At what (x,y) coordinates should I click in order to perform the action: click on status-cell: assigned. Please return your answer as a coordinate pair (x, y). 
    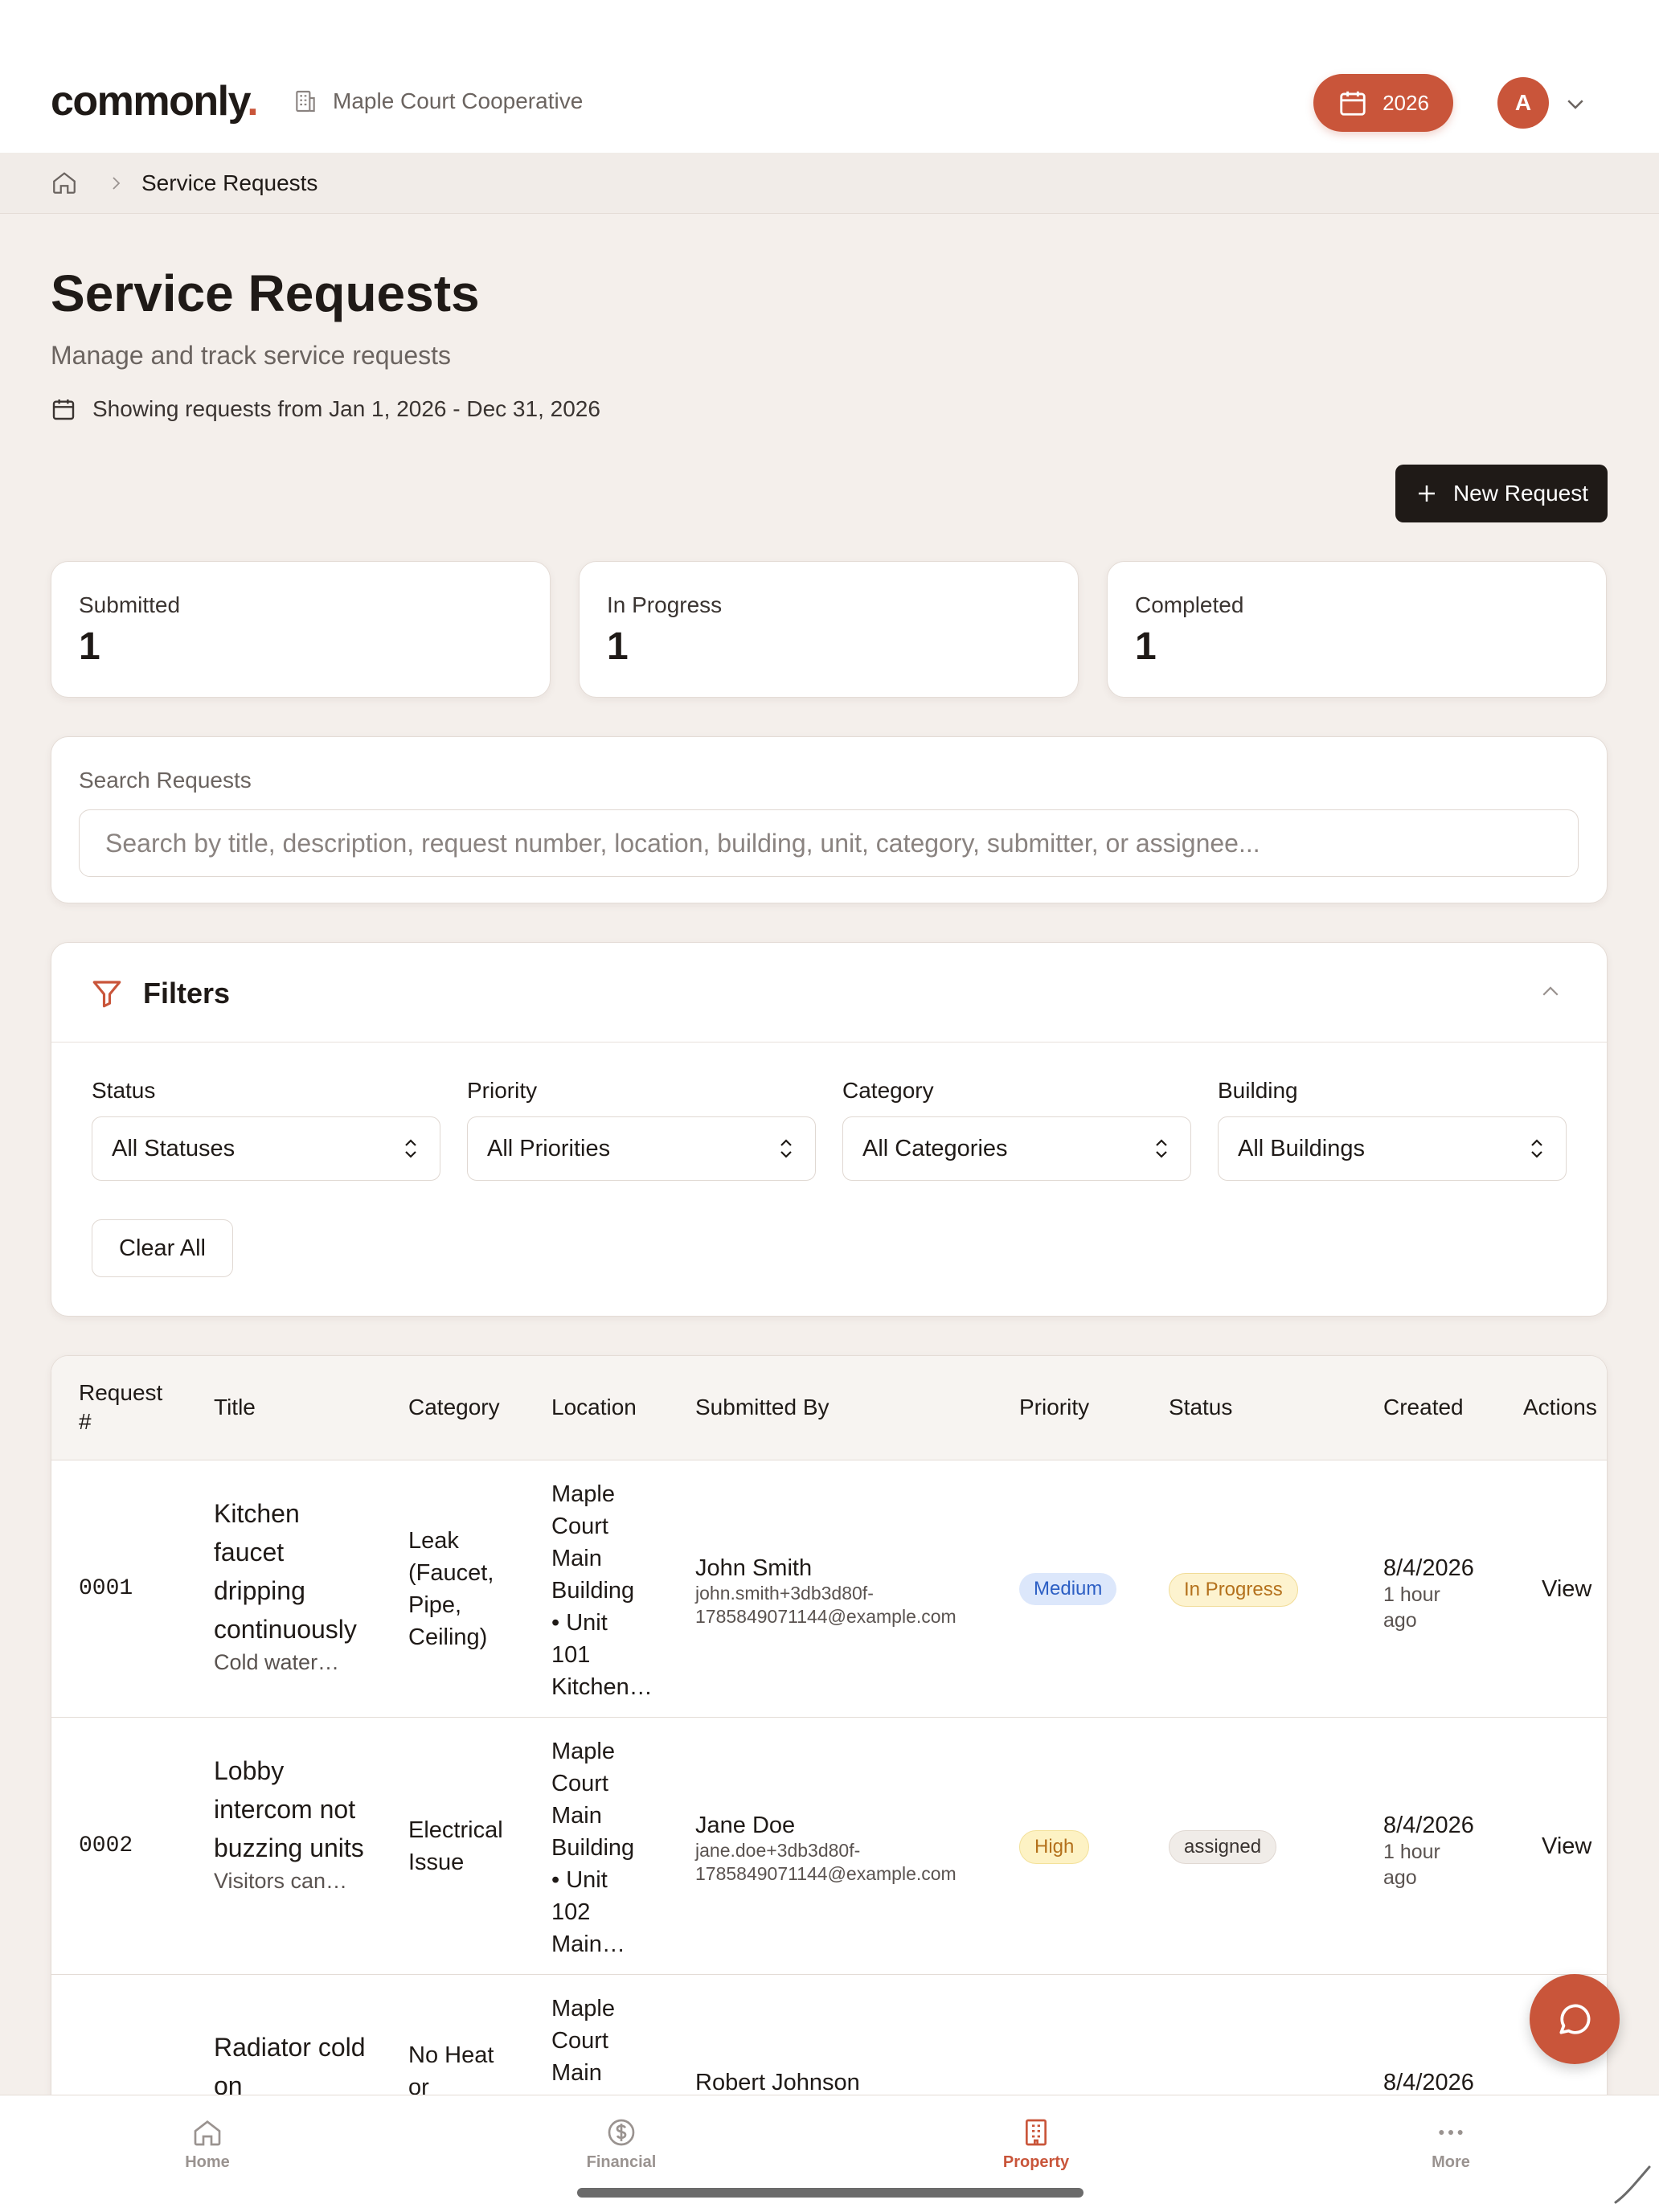
    Looking at the image, I should click on (1223, 1847).